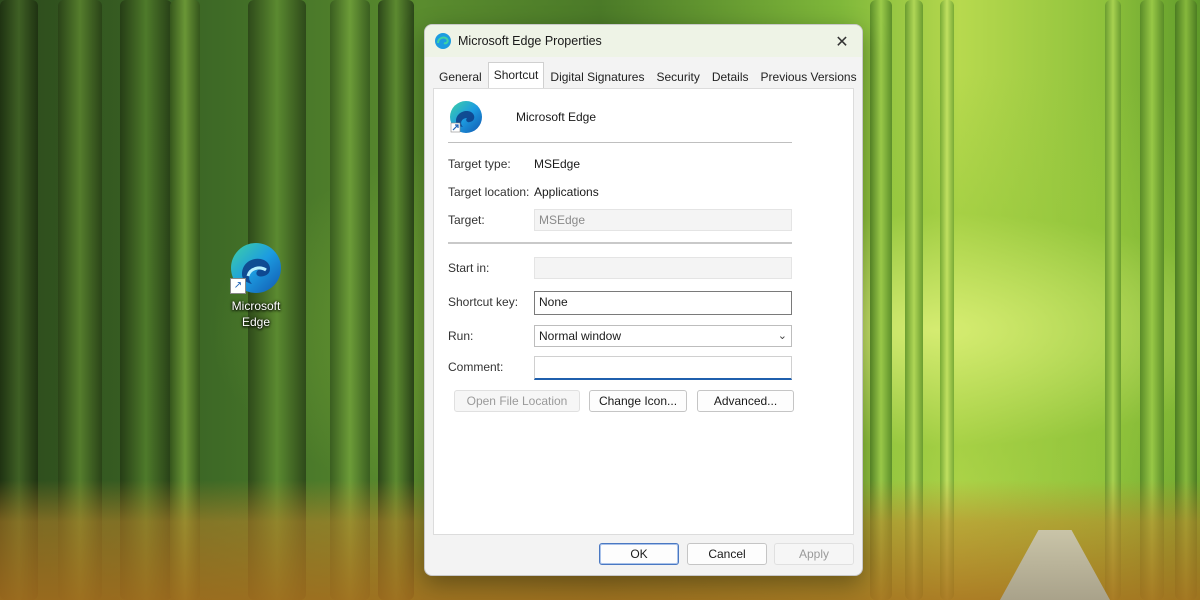 The width and height of the screenshot is (1200, 600). I want to click on close-button: ✕, so click(842, 41).